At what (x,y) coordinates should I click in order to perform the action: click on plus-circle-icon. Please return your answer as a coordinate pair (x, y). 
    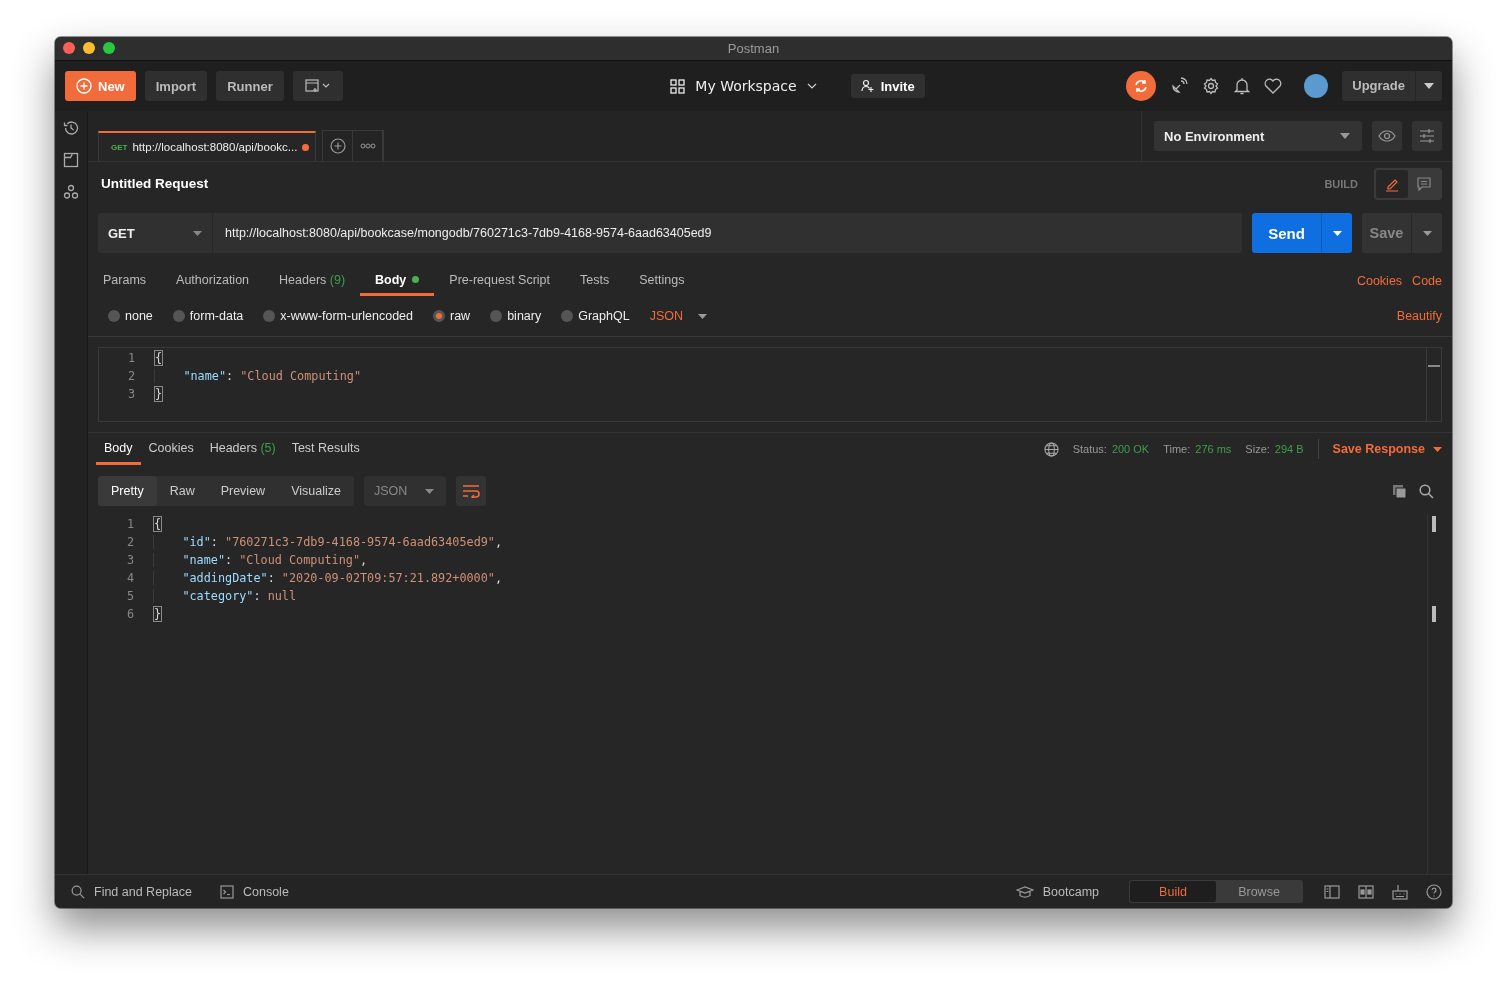
    Looking at the image, I should click on (84, 86).